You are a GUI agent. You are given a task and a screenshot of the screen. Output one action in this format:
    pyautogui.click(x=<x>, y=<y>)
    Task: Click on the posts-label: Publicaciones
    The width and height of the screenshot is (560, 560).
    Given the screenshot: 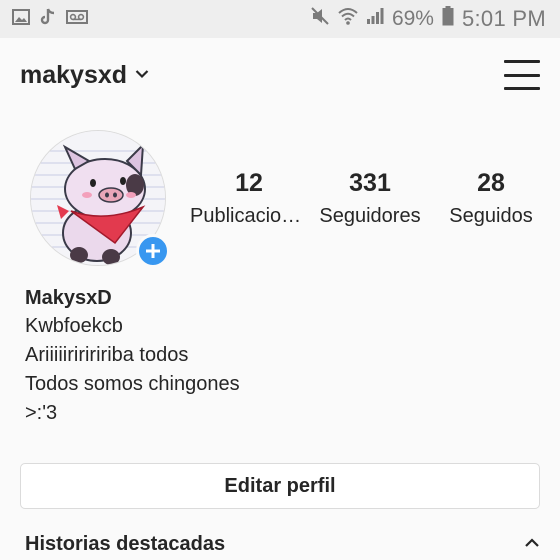 What is the action you would take?
    pyautogui.click(x=249, y=216)
    